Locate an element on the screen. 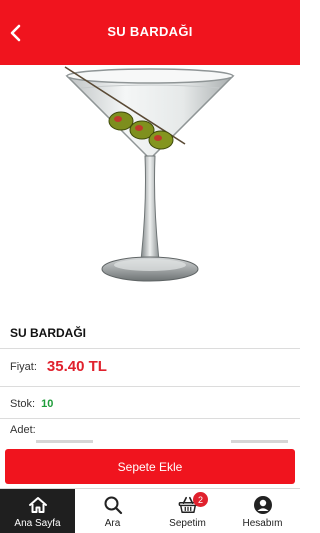 This screenshot has height=533, width=320. back-button is located at coordinates (16, 33).